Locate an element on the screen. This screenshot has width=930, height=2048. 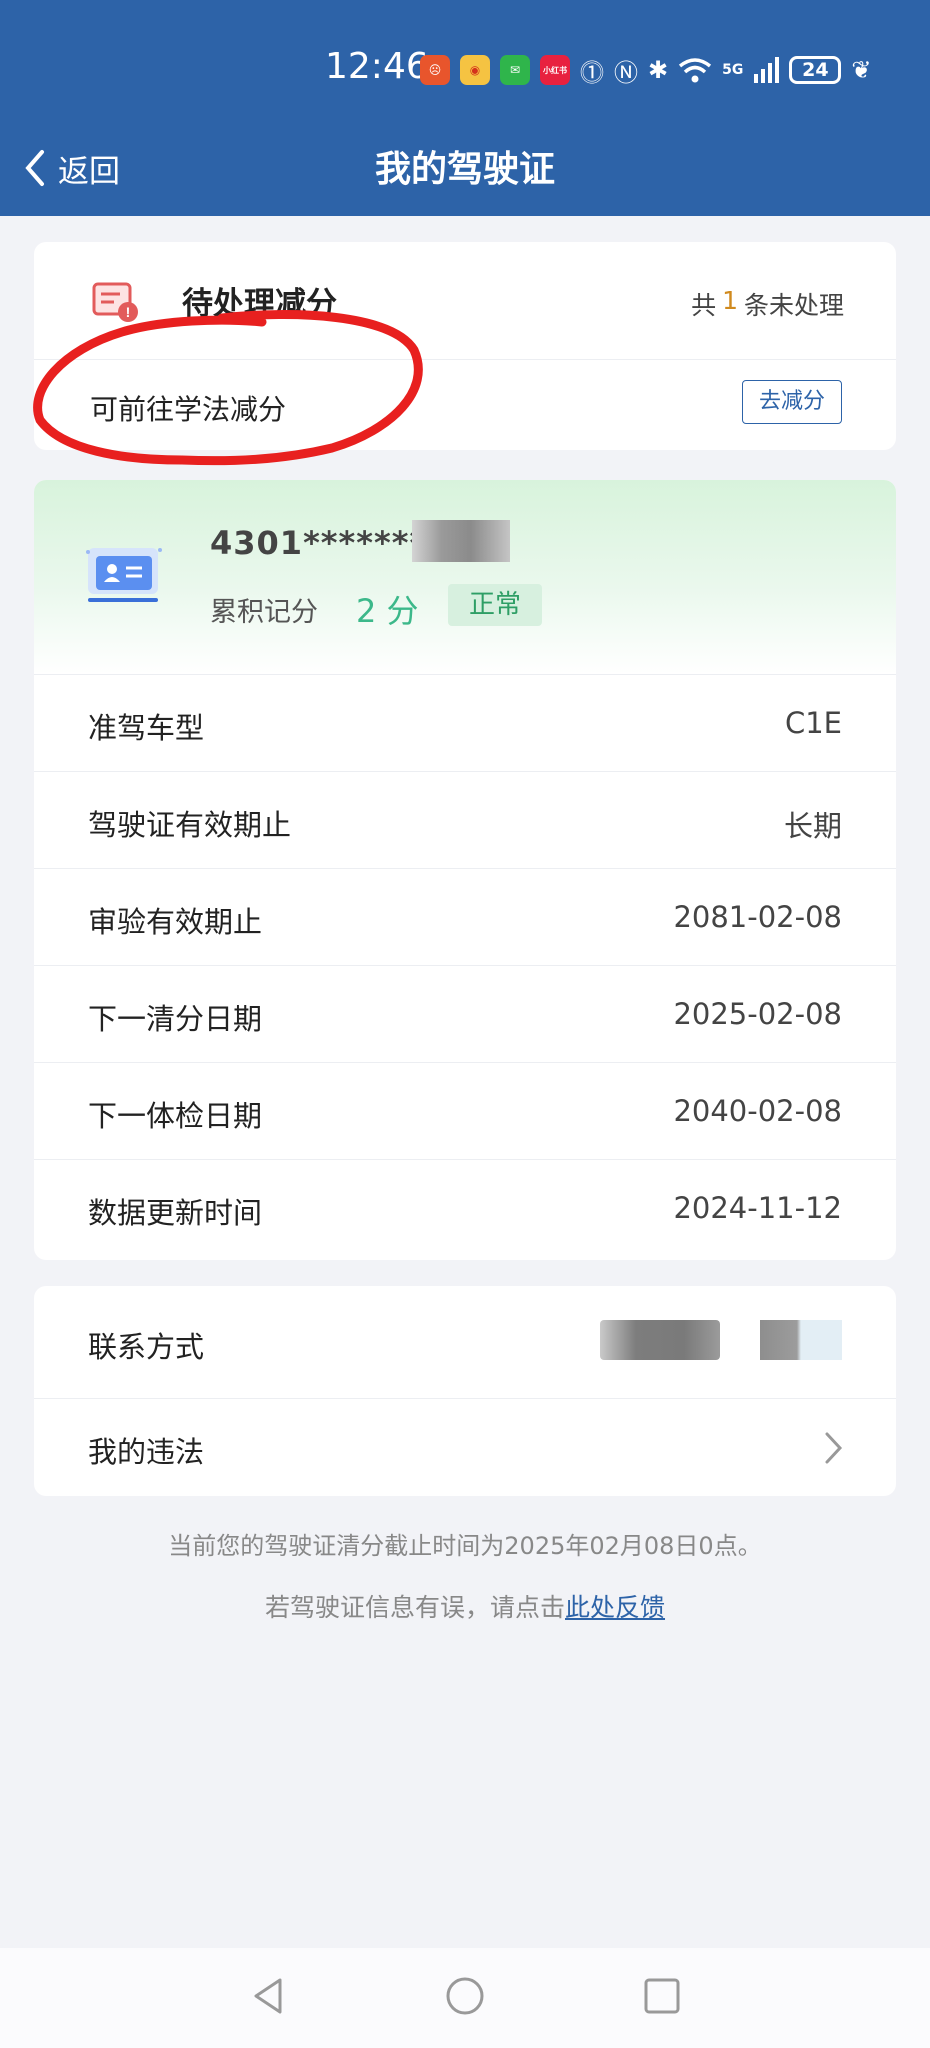
system-nav-bar is located at coordinates (465, 1998).